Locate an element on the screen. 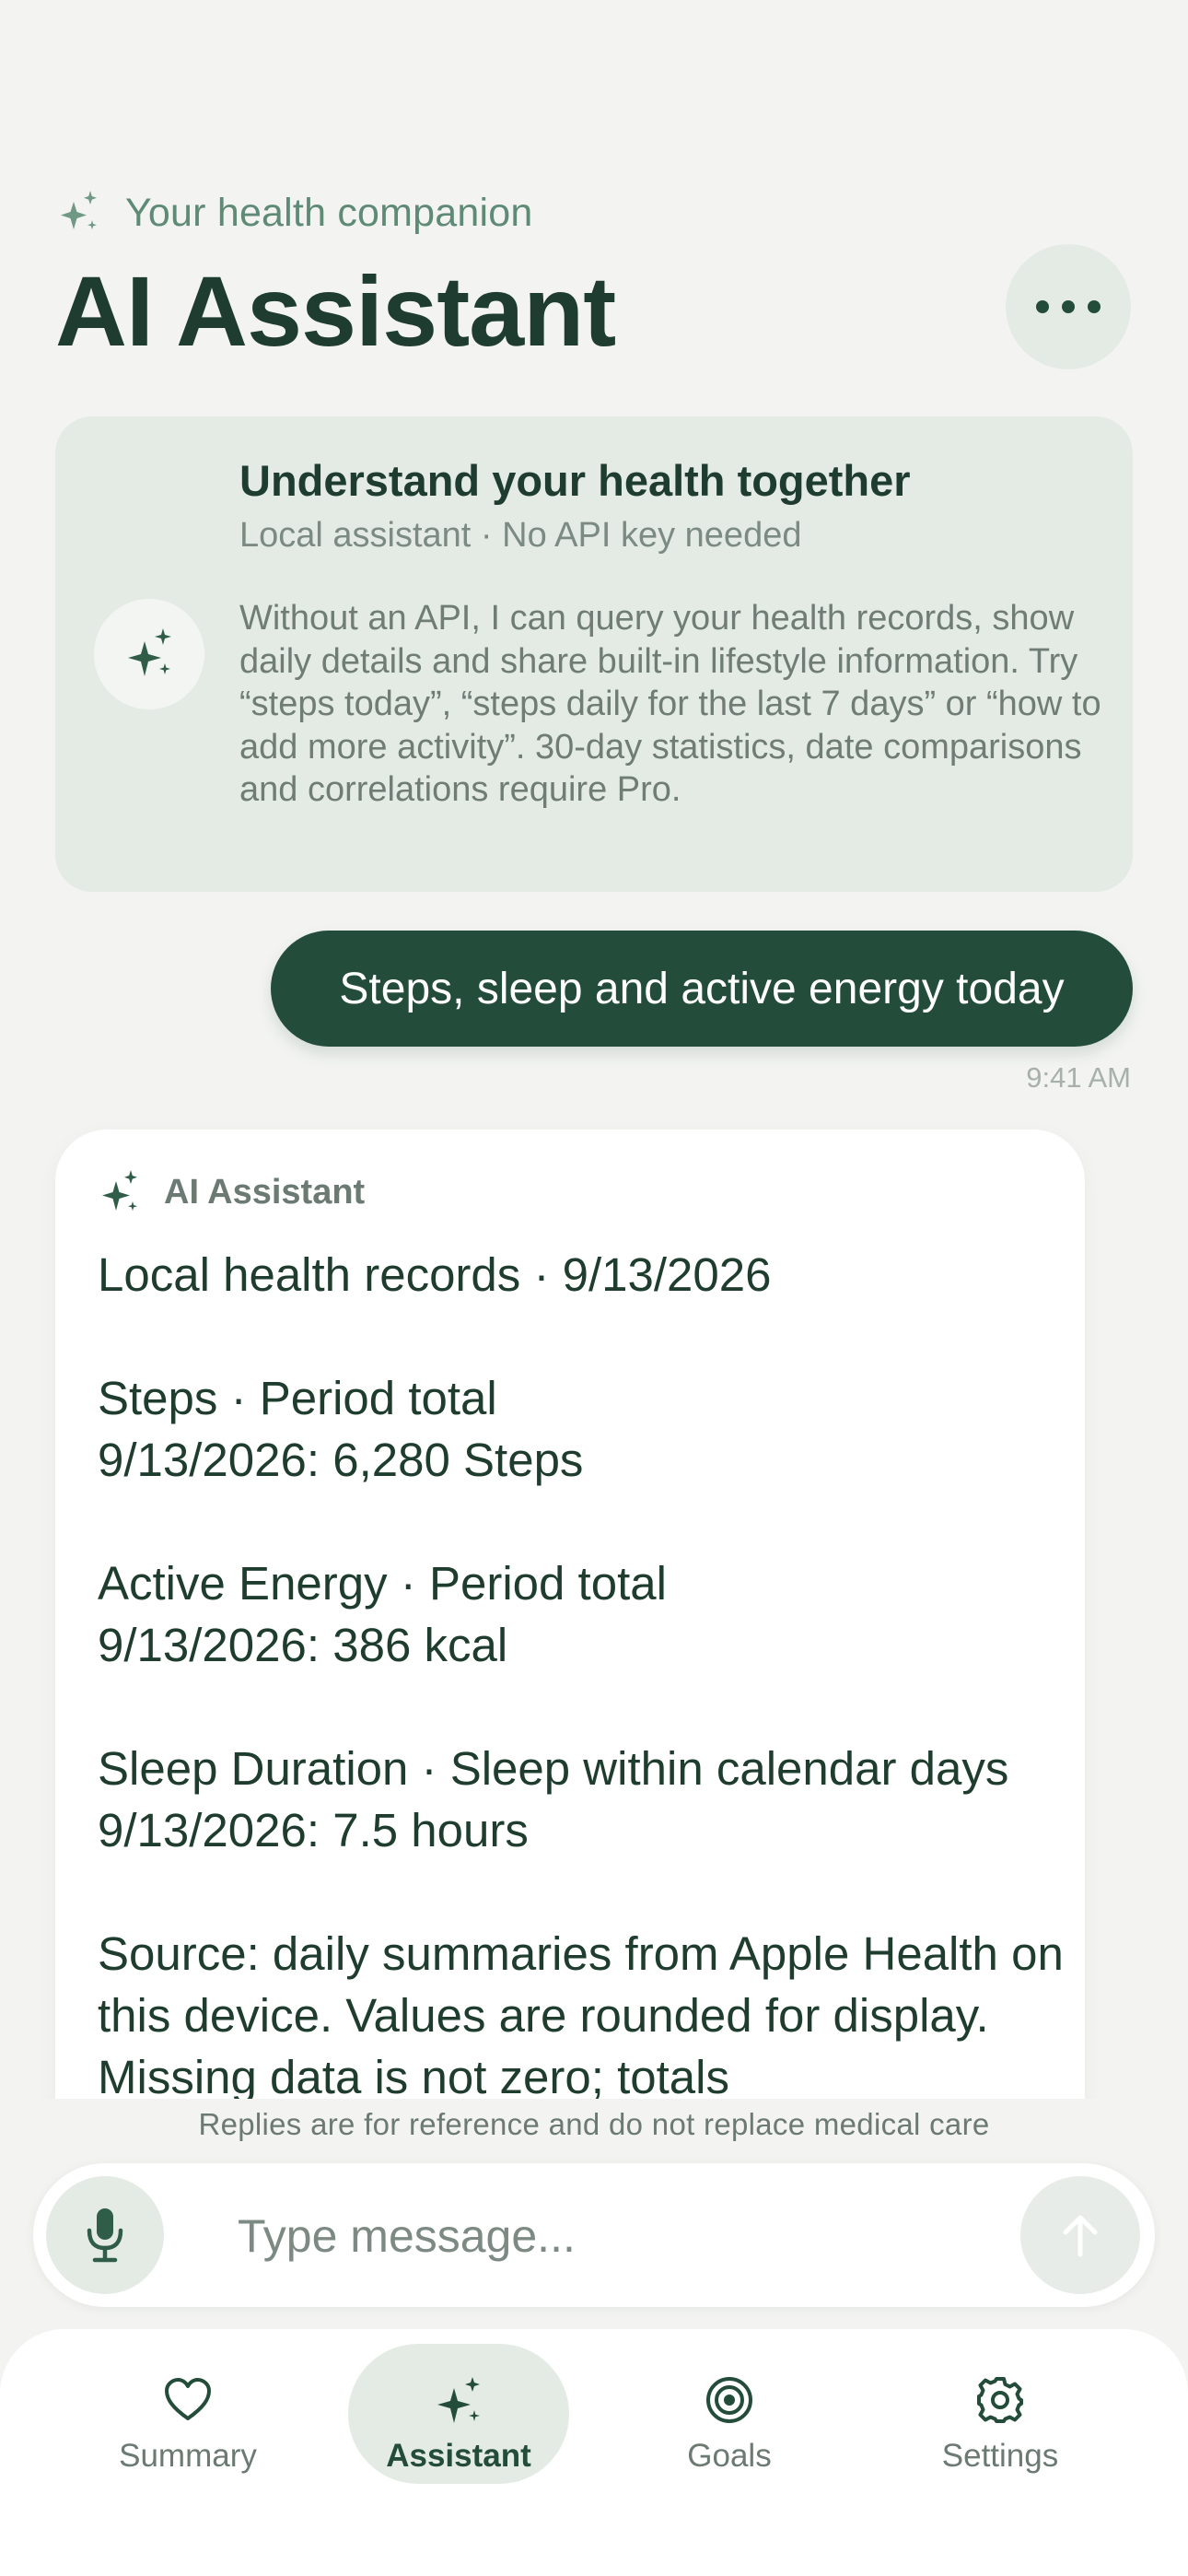  arrow-up-icon is located at coordinates (1080, 2236).